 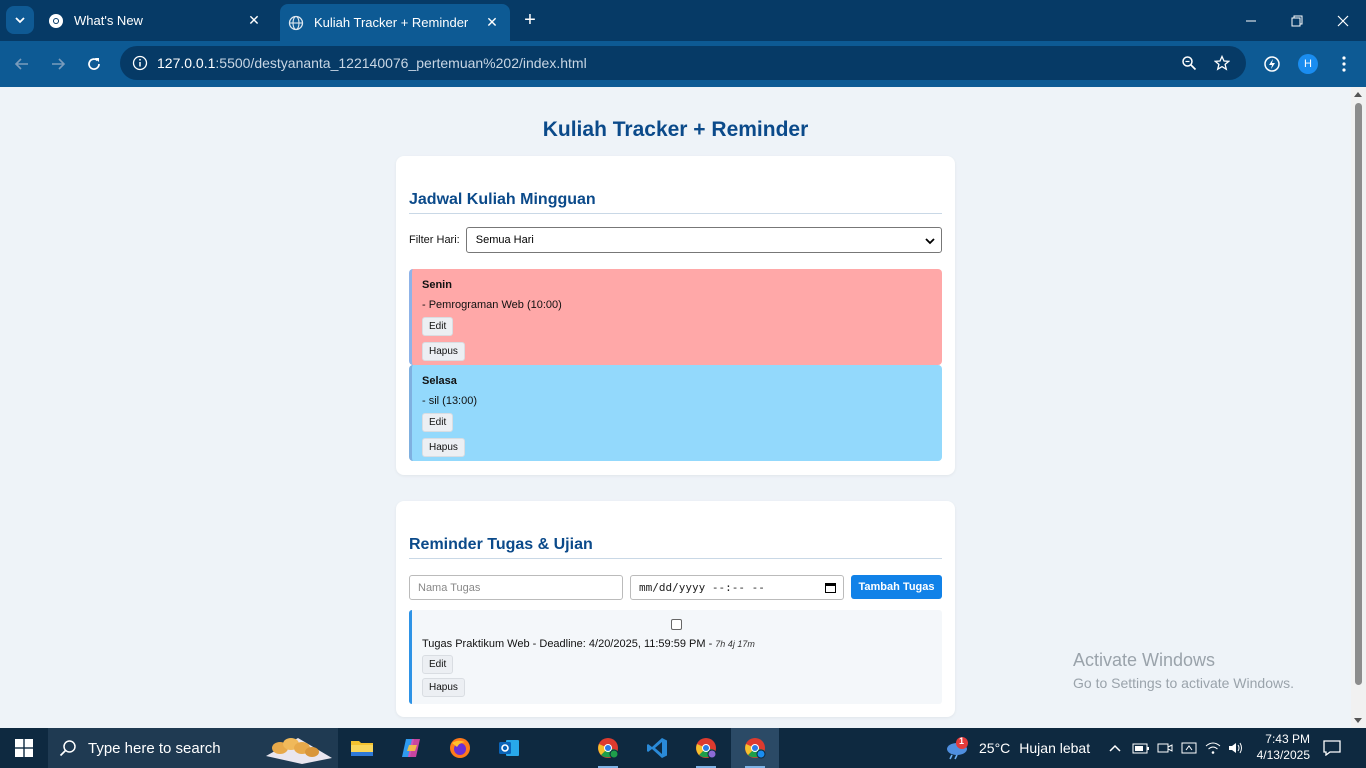 I want to click on battery-icon, so click(x=1140, y=748).